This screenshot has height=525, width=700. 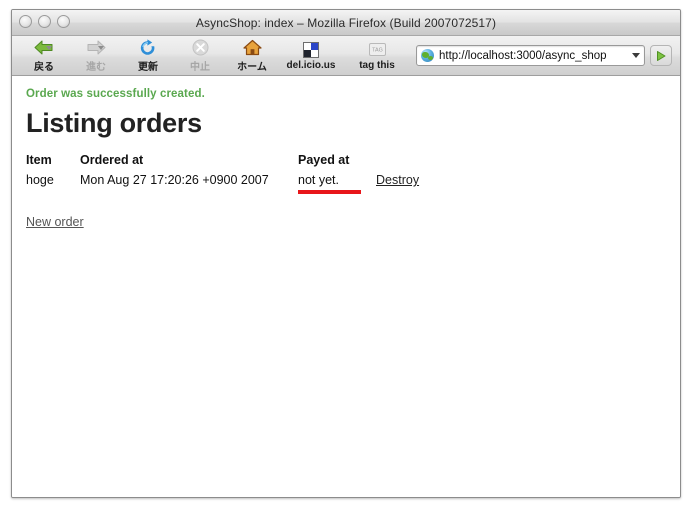 What do you see at coordinates (174, 180) in the screenshot?
I see `cell-ordered-at: Mon Aug 27 17:20:26 +0900 2007` at bounding box center [174, 180].